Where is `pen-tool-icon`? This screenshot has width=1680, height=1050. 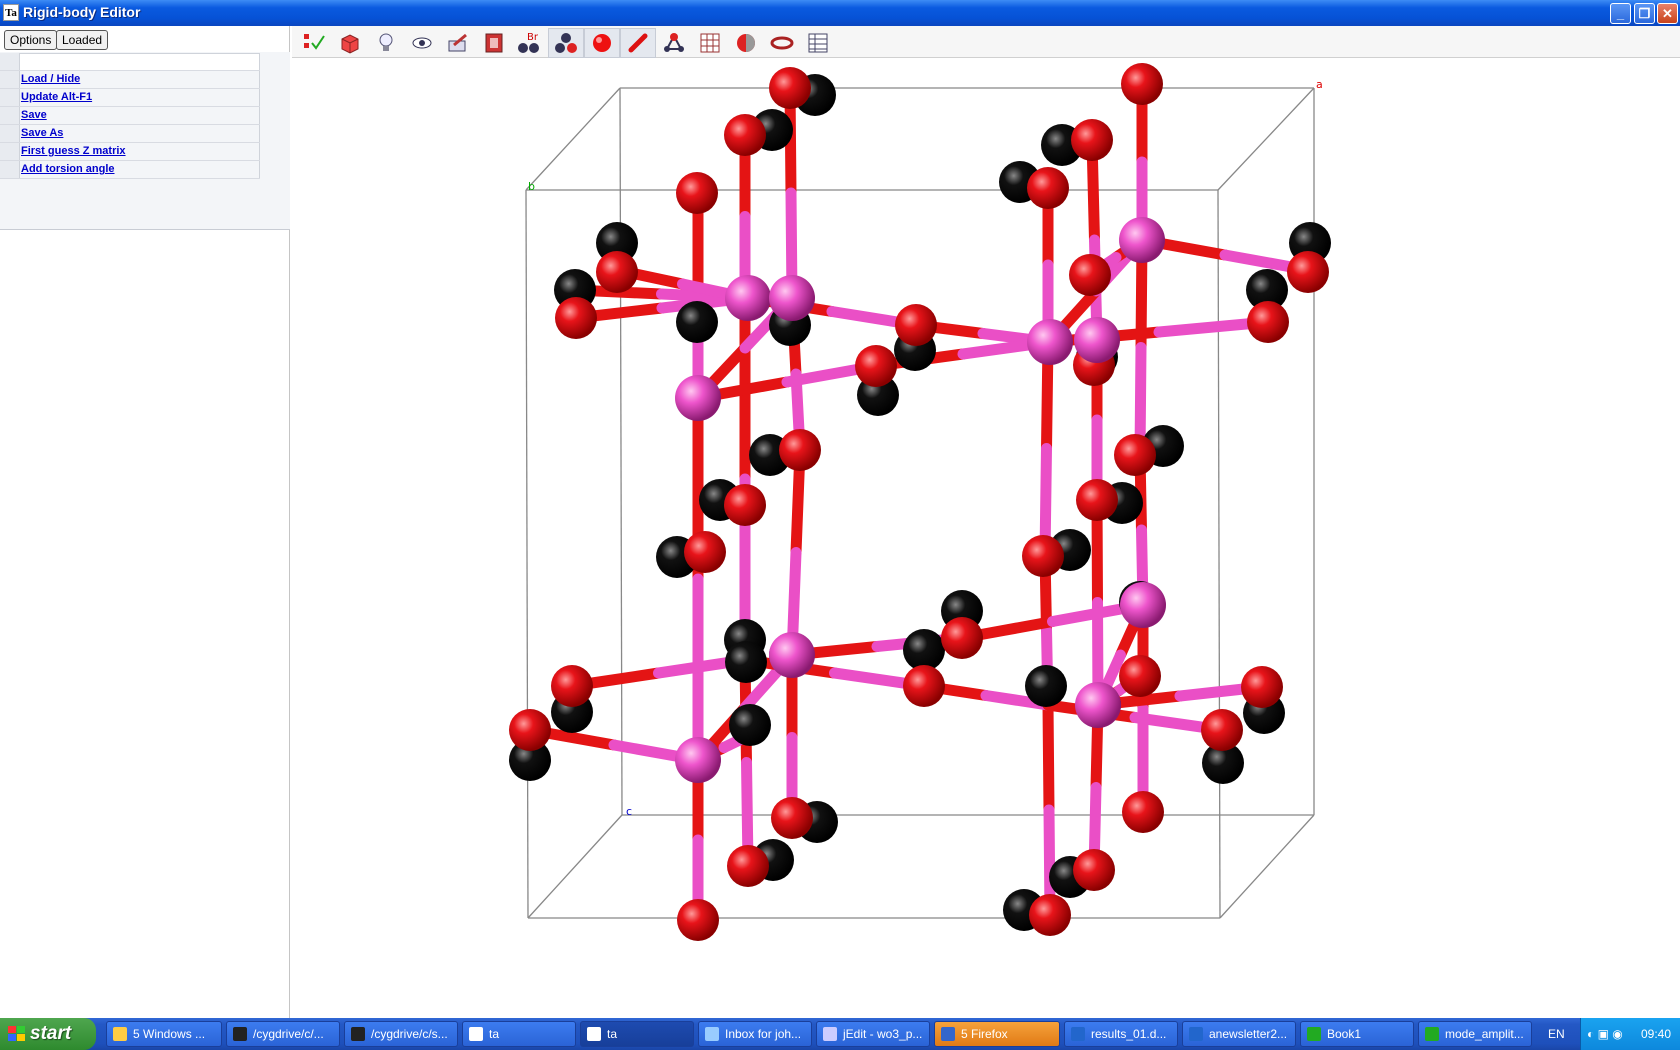 pen-tool-icon is located at coordinates (458, 43).